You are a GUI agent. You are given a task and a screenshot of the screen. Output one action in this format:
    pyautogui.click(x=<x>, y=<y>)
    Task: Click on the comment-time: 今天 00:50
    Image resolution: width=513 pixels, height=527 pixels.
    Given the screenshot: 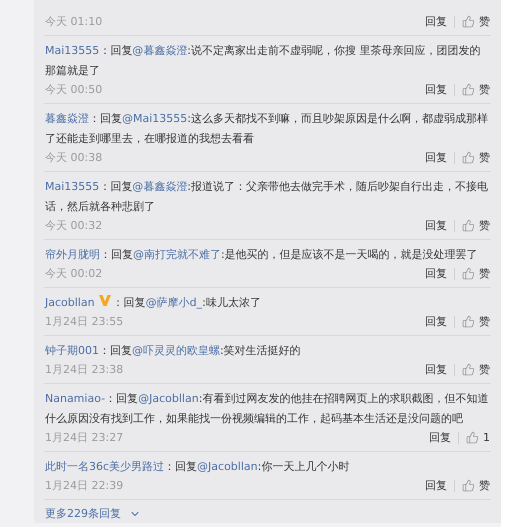 What is the action you would take?
    pyautogui.click(x=73, y=89)
    